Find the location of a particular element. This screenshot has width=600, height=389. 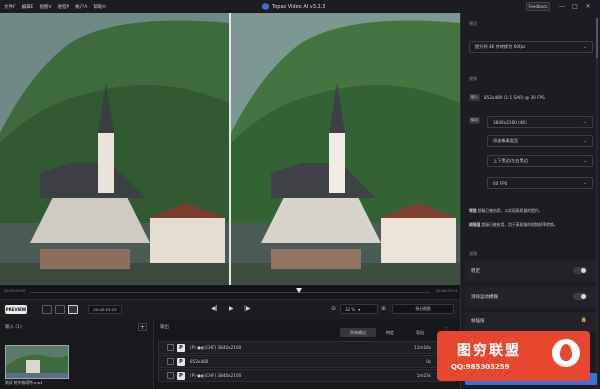

side-by-side-icon is located at coordinates (60, 309).